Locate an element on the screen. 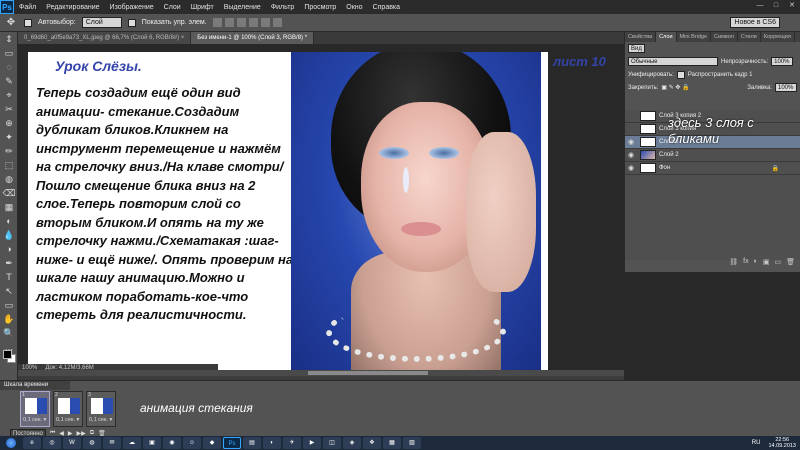 The height and width of the screenshot is (450, 800). animation-frame: 3 0,1 сек. ▾ is located at coordinates (101, 409).